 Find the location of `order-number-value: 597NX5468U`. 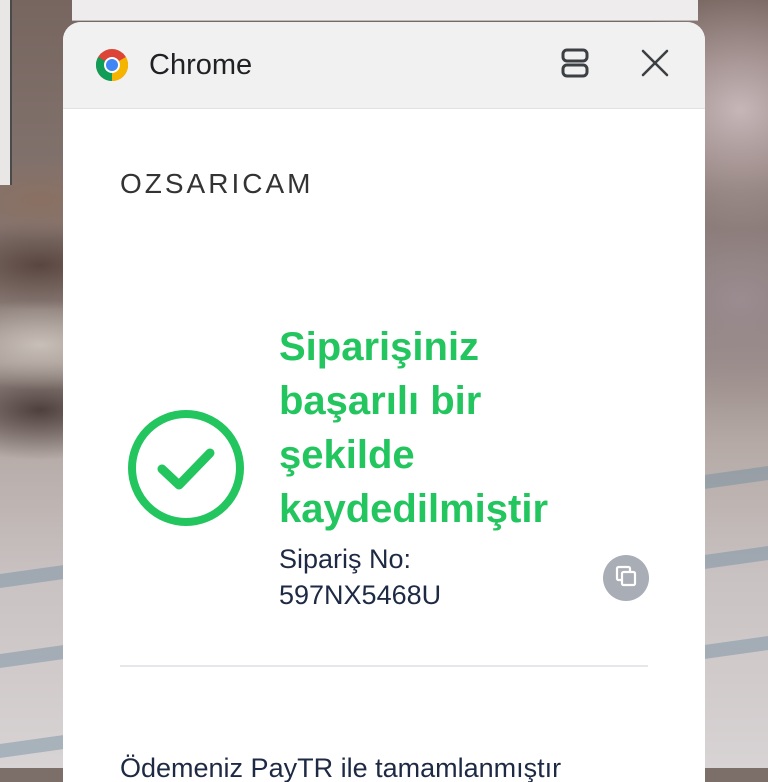

order-number-value: 597NX5468U is located at coordinates (360, 595).